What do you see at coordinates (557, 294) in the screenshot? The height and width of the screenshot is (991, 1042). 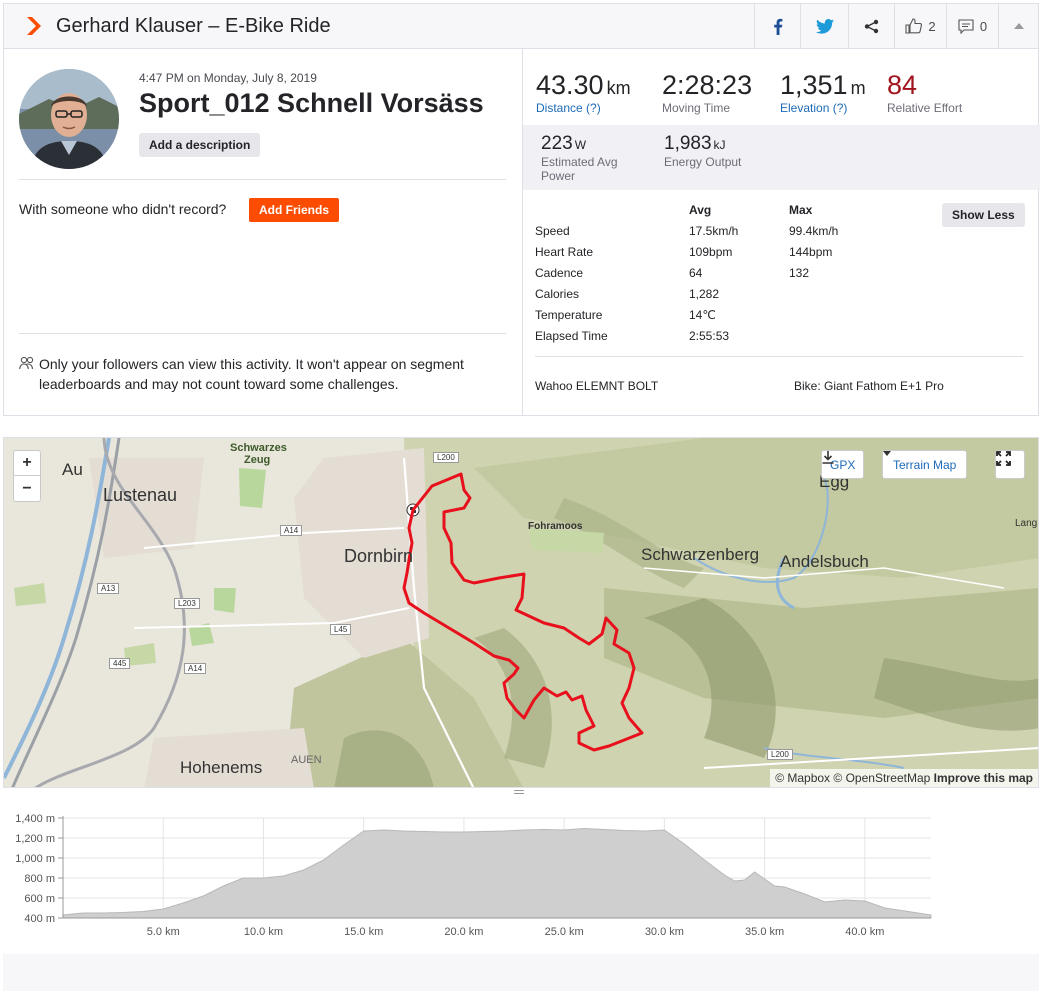 I see `row-label: Calories` at bounding box center [557, 294].